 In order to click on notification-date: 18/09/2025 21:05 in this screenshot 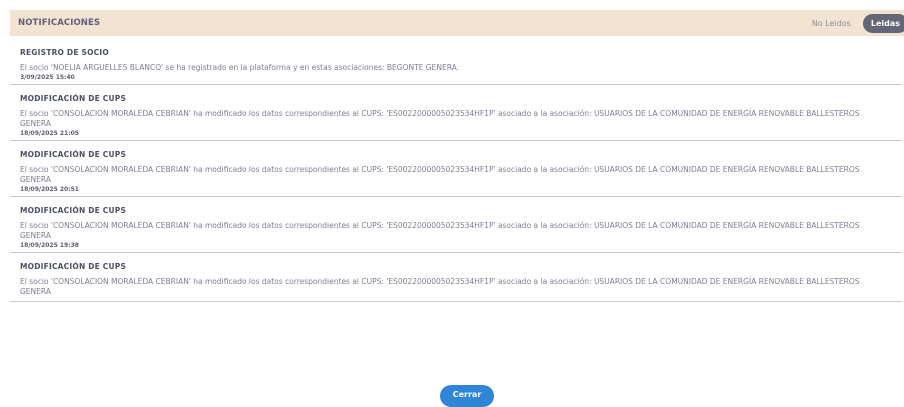, I will do `click(49, 133)`.